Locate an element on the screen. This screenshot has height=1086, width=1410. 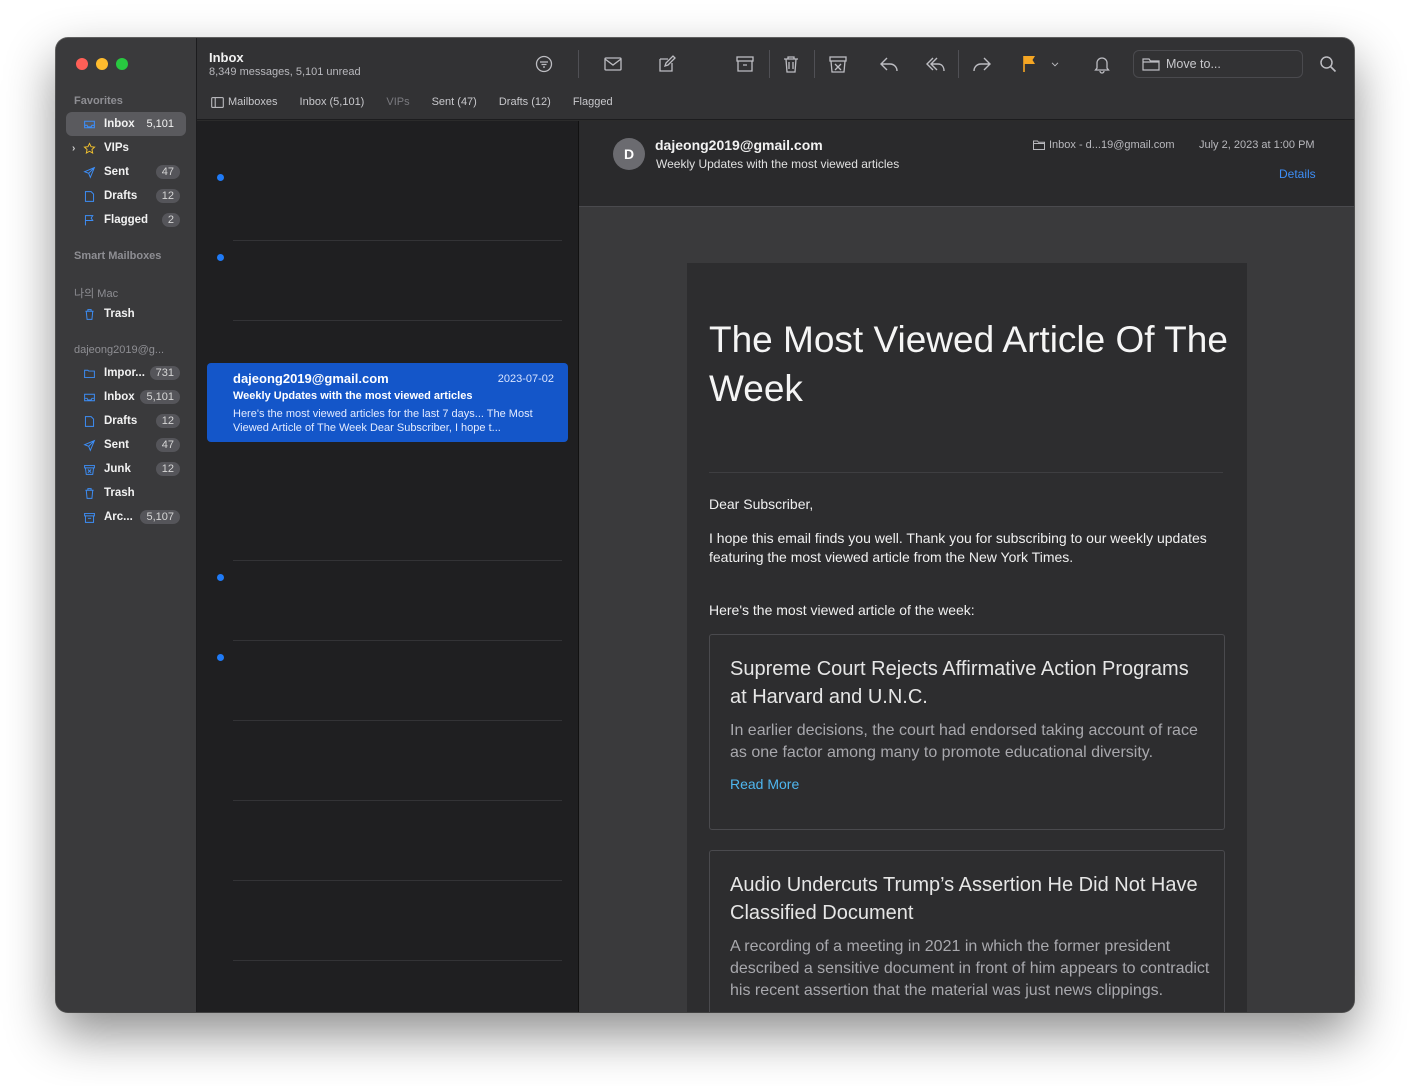
sidebar-item-sent: Sent 47 is located at coordinates (126, 172).